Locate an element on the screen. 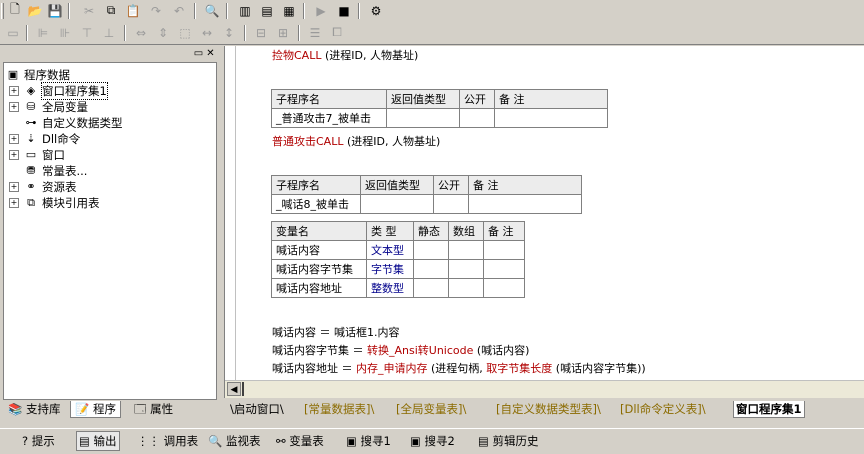 This screenshot has width=864, height=454. tab-dll-commands: [Dll命令定义表]\ is located at coordinates (663, 409).